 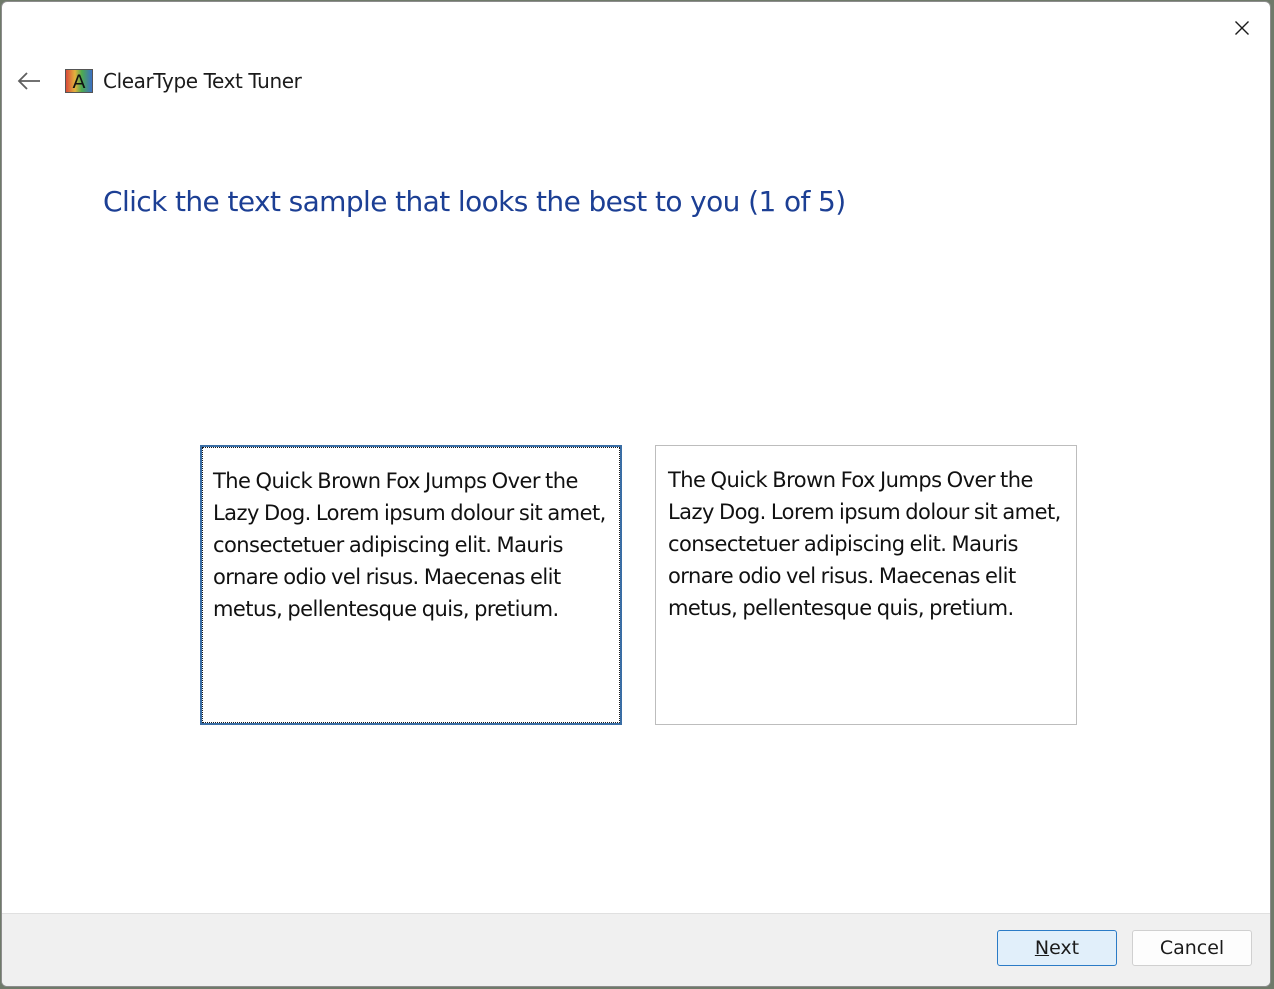 I want to click on back-button, so click(x=29, y=81).